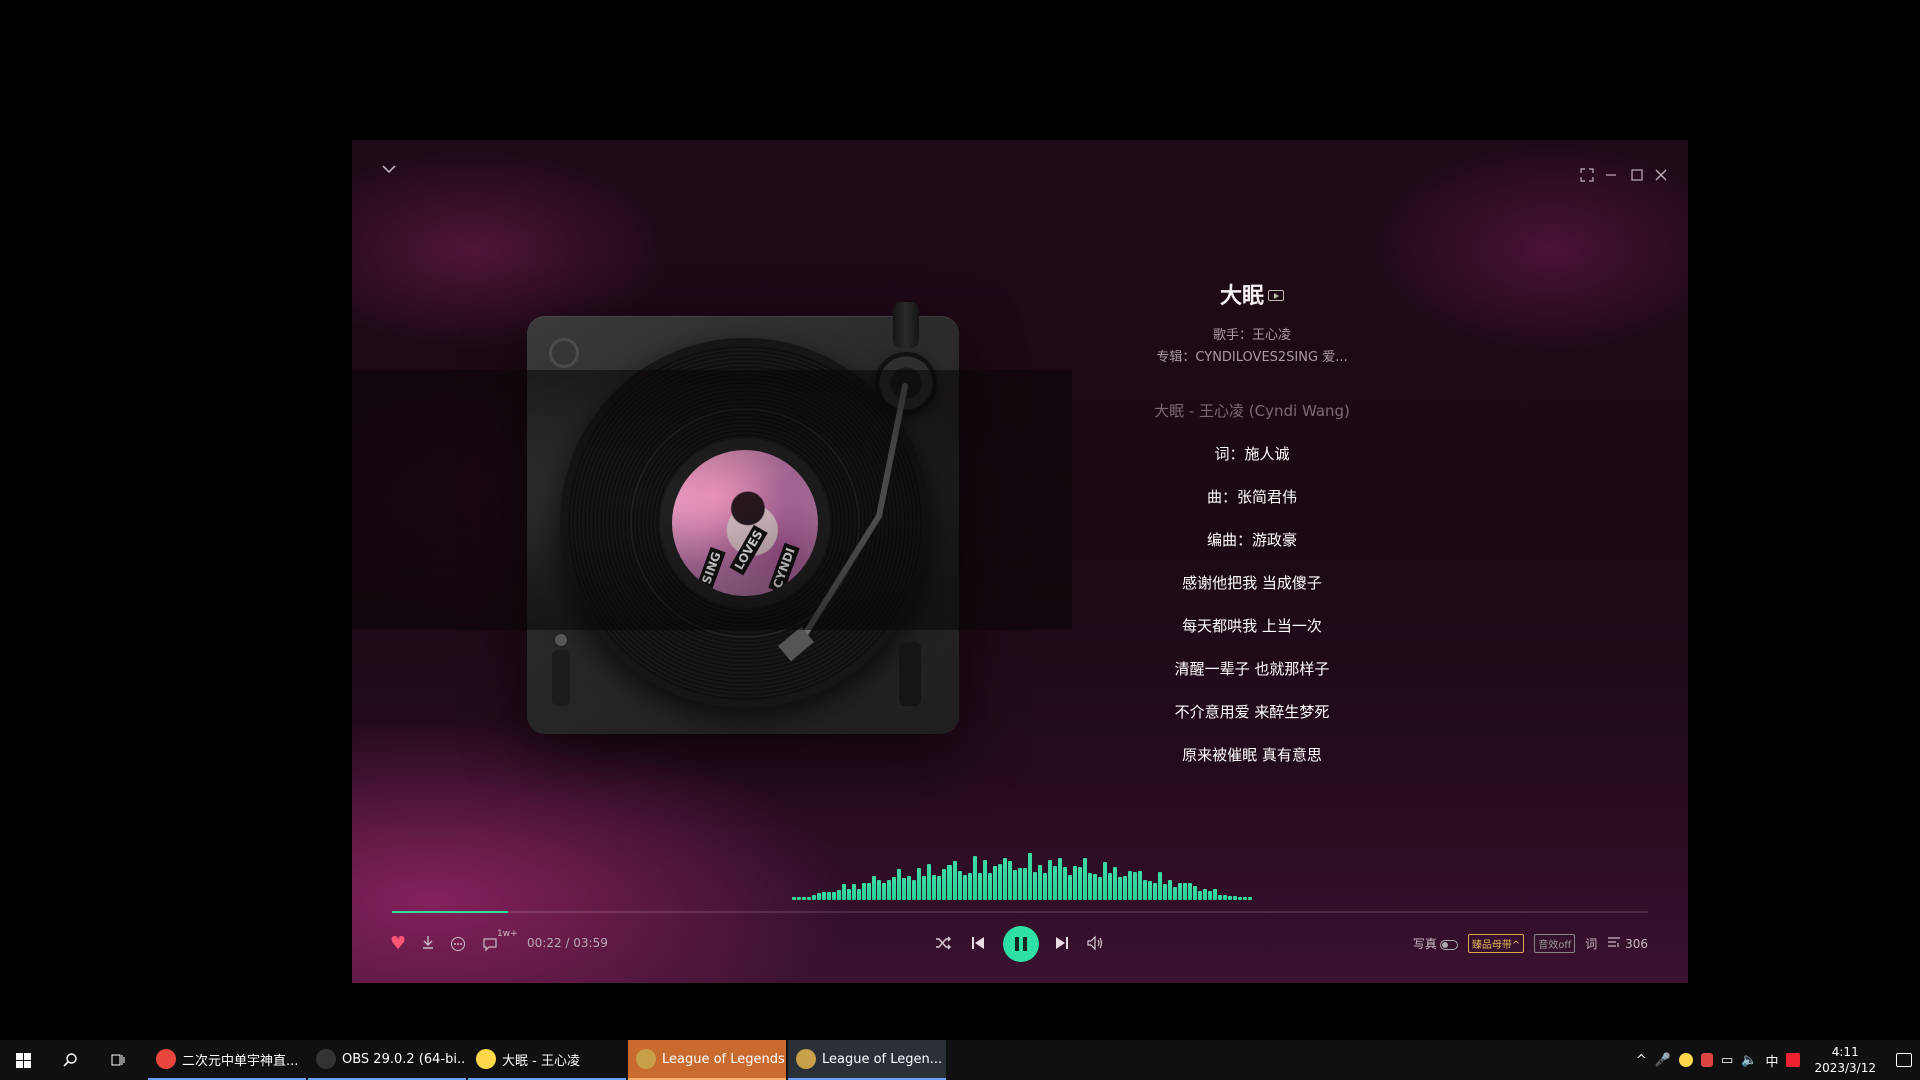 The image size is (1920, 1080). What do you see at coordinates (561, 678) in the screenshot?
I see `pitch-slider` at bounding box center [561, 678].